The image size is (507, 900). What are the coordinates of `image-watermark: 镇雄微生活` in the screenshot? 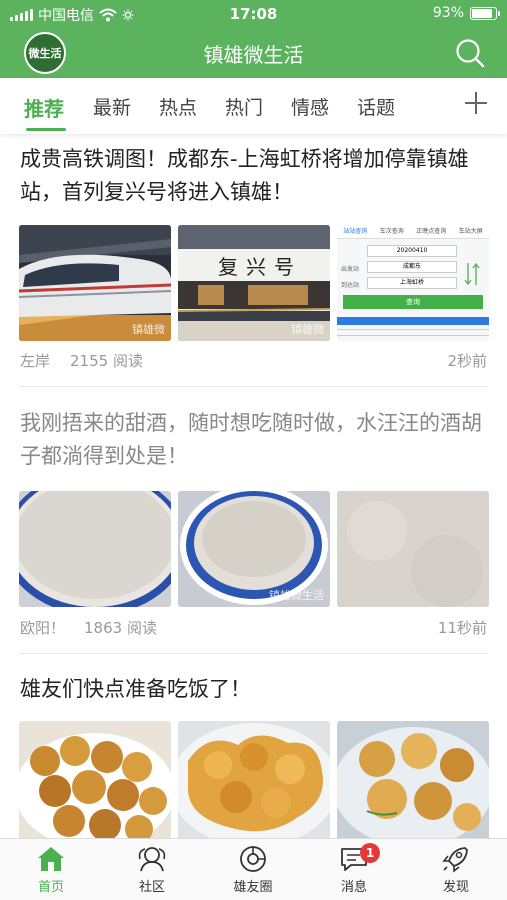 It's located at (296, 595).